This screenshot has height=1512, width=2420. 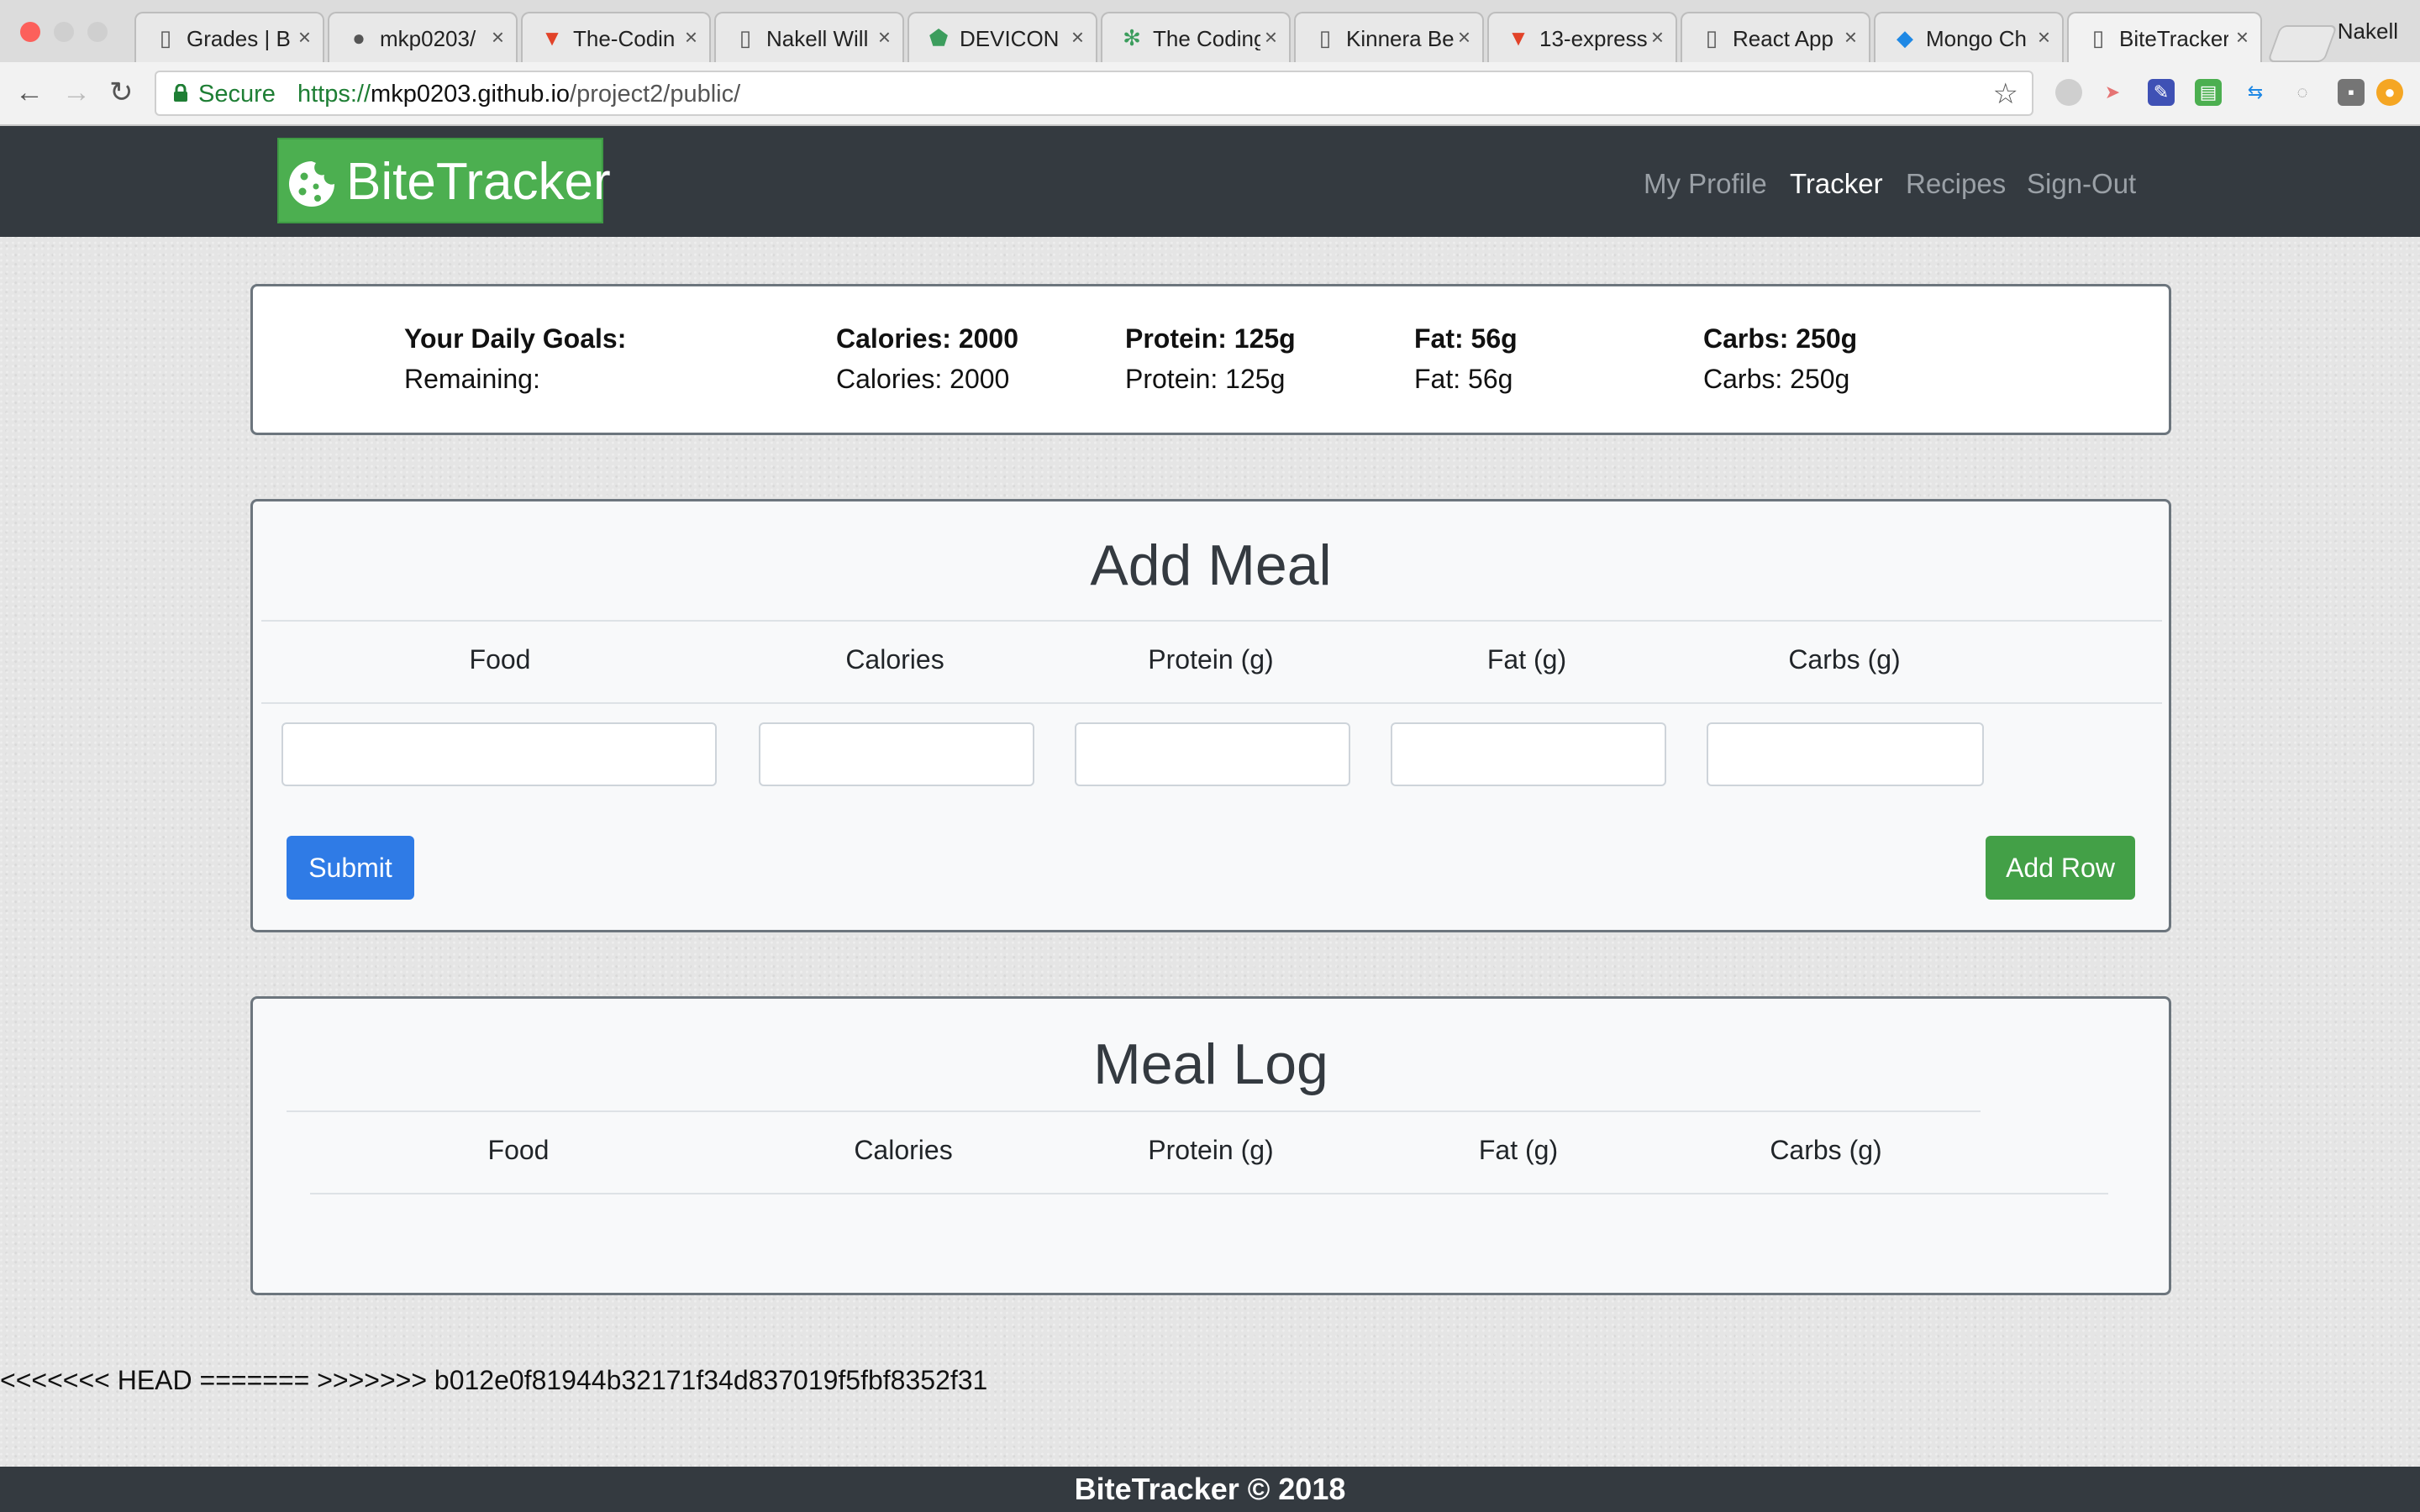 What do you see at coordinates (895, 659) in the screenshot?
I see `column-header-calories: Calories` at bounding box center [895, 659].